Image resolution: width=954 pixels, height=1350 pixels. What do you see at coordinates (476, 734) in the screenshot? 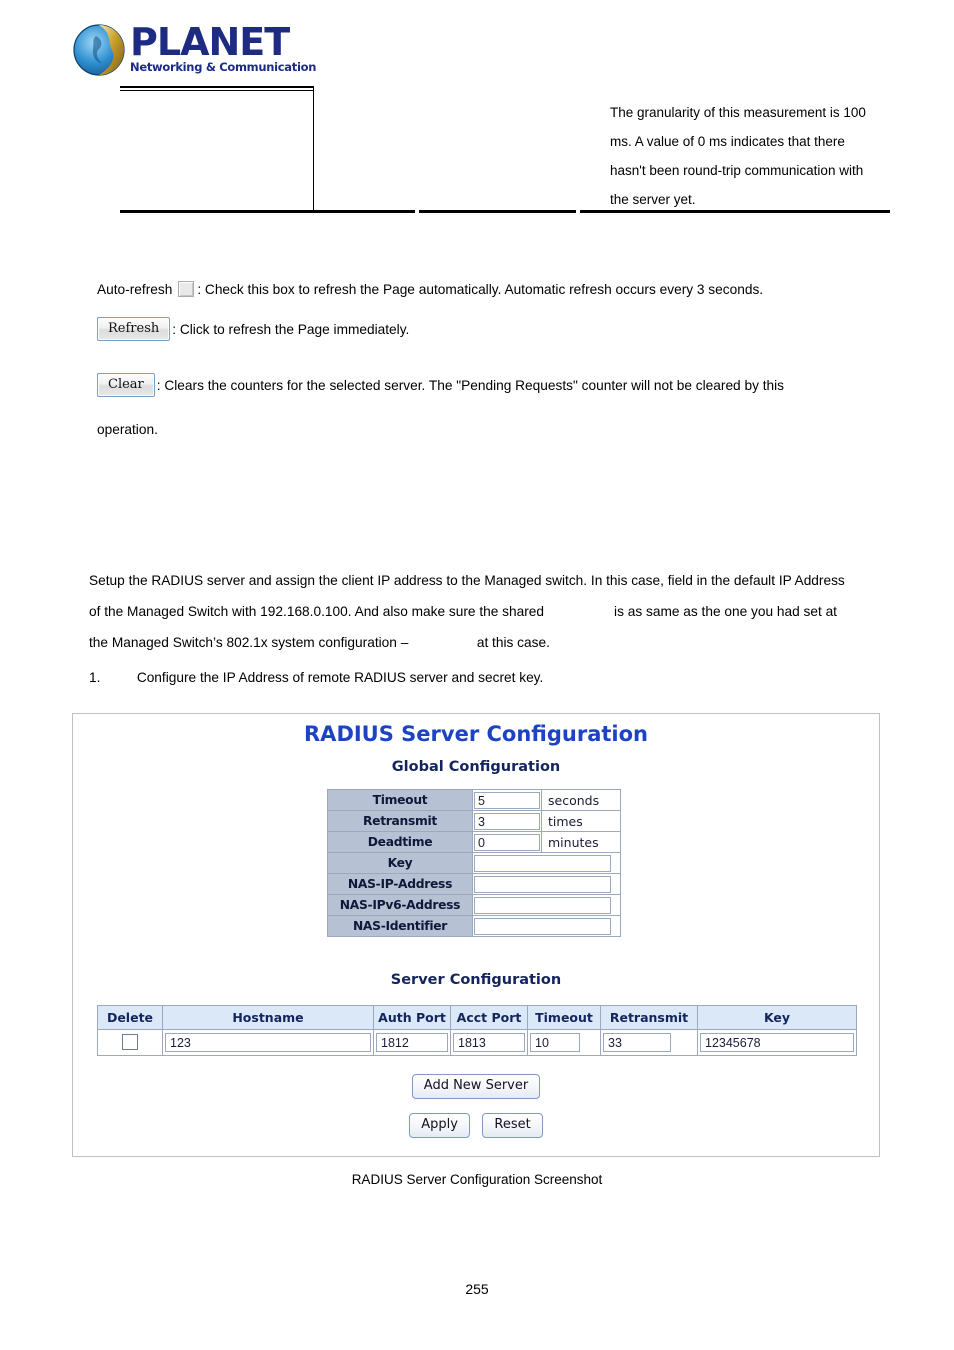
I see `page-title: RADIUS Server Configuration` at bounding box center [476, 734].